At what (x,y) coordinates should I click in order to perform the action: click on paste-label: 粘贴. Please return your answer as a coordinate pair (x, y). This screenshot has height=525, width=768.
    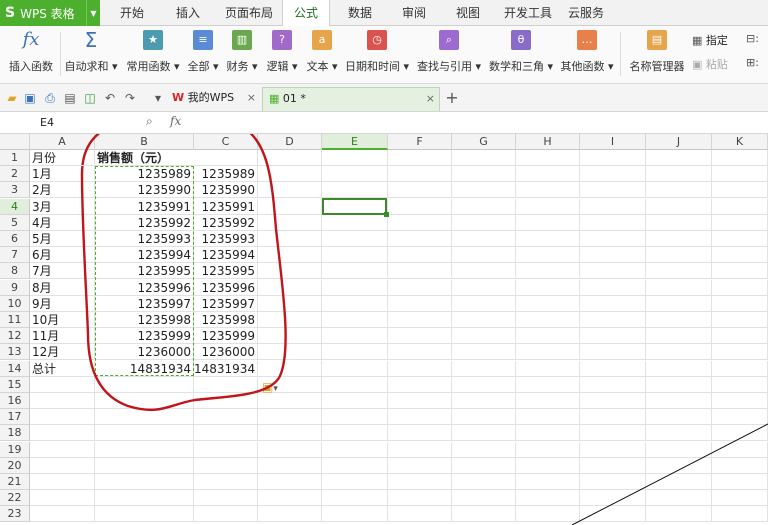
    Looking at the image, I should click on (716, 64).